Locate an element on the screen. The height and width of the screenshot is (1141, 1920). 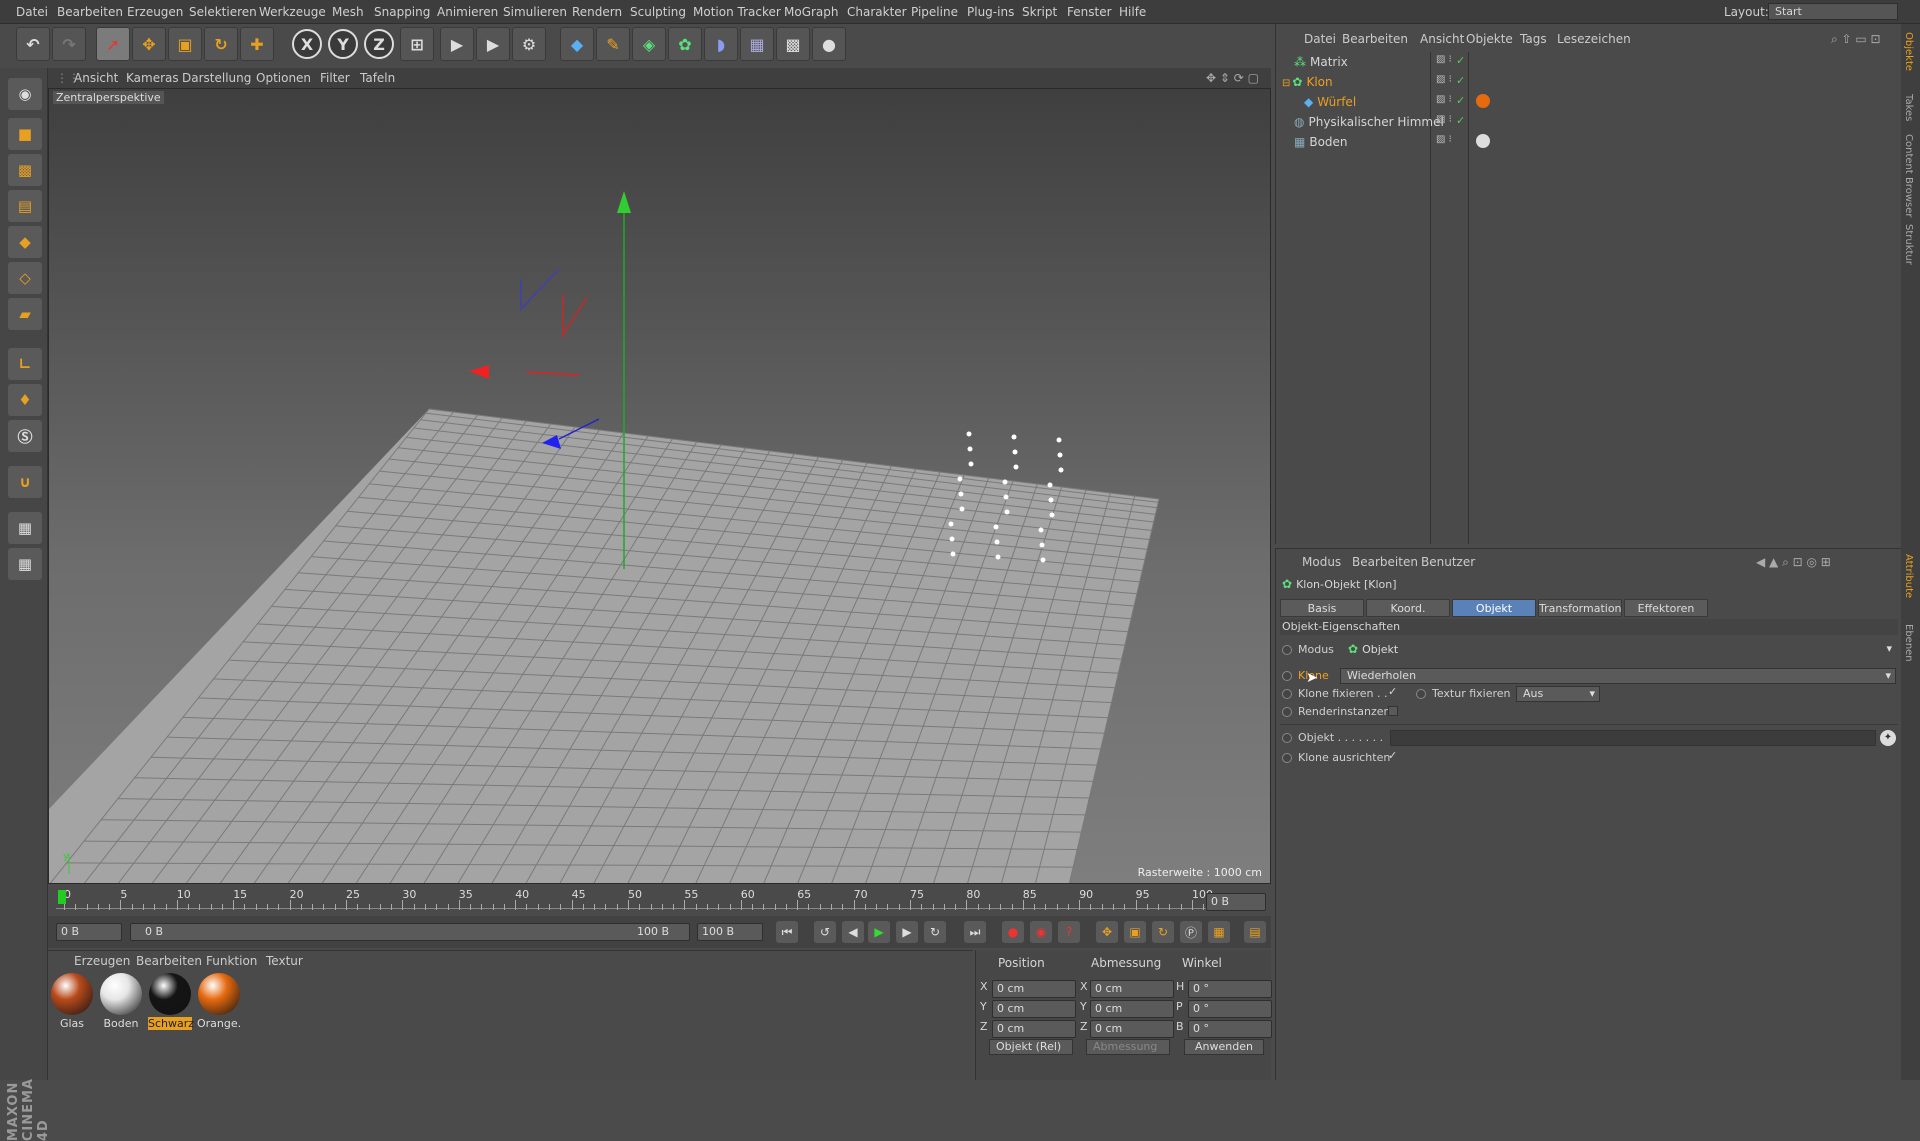
collapse-icon: ⊟ is located at coordinates (1286, 83).